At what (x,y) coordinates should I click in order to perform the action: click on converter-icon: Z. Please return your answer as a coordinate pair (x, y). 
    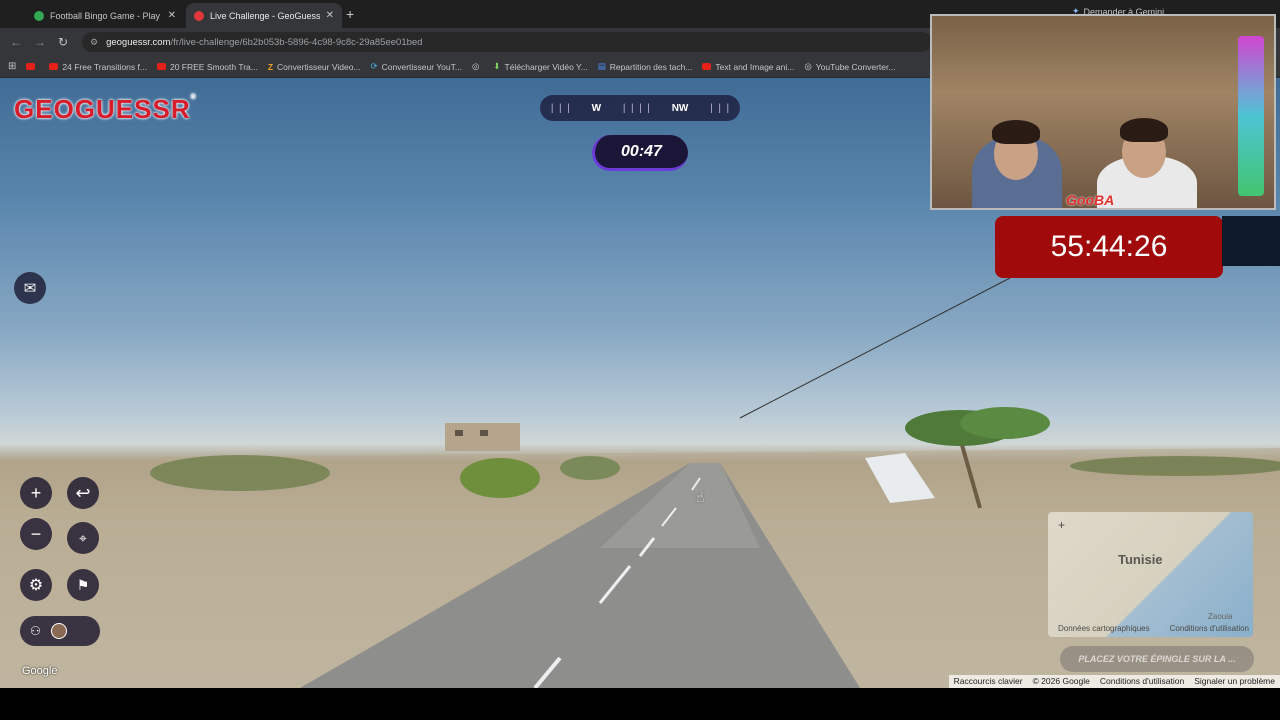
    Looking at the image, I should click on (270, 66).